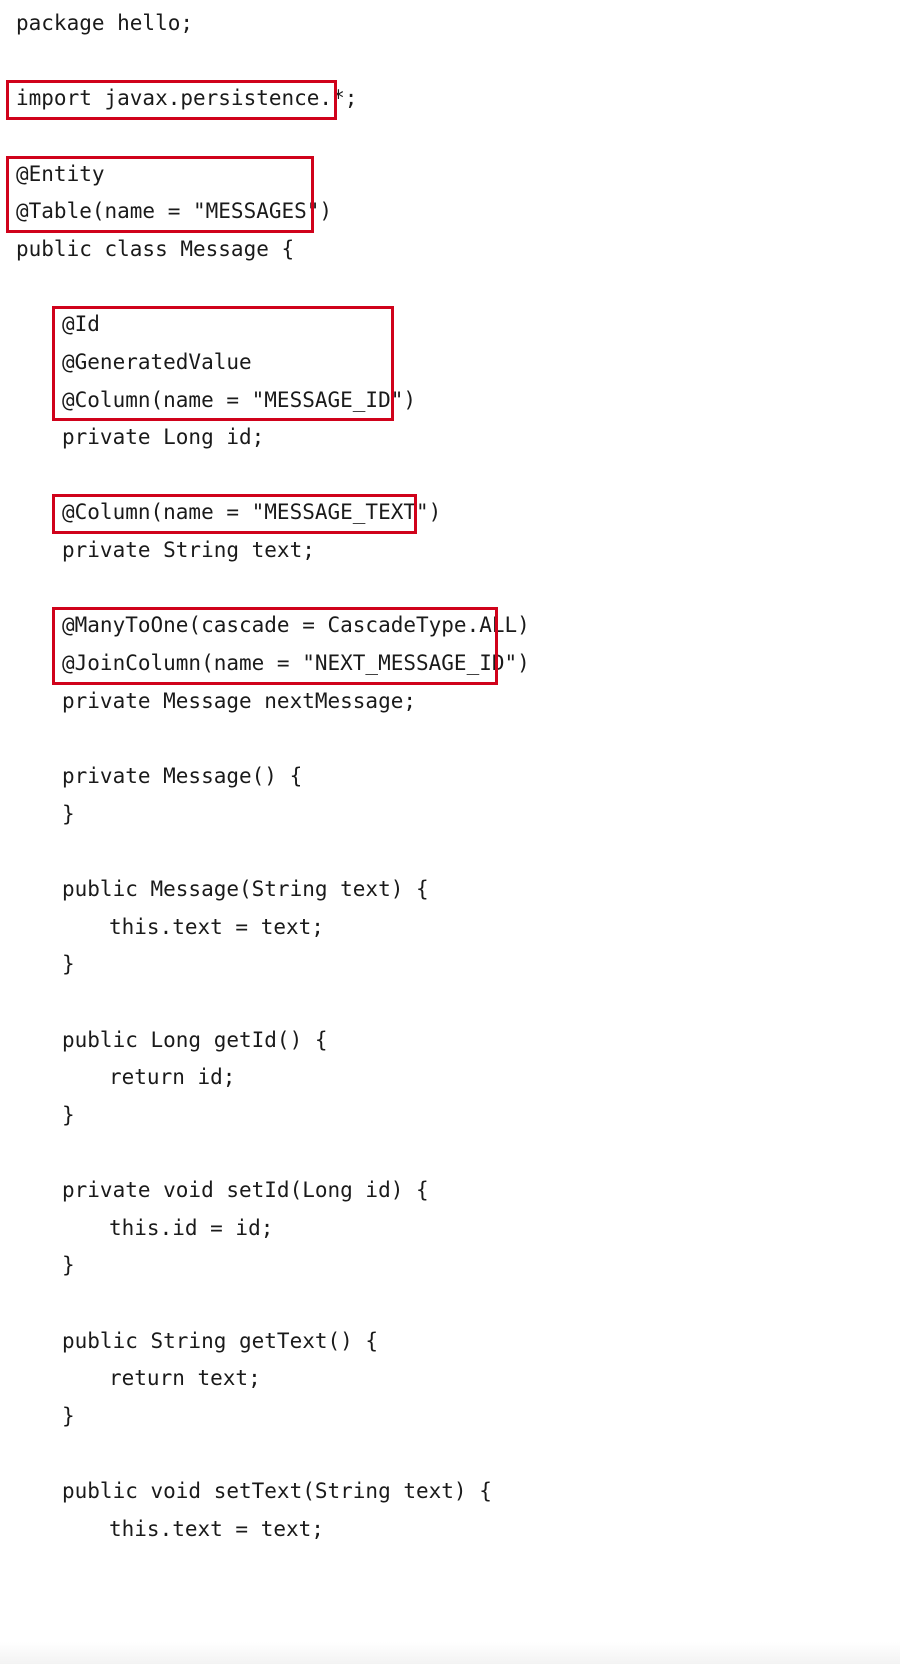 Image resolution: width=900 pixels, height=1664 pixels. What do you see at coordinates (275, 646) in the screenshot?
I see `highlight-relationship` at bounding box center [275, 646].